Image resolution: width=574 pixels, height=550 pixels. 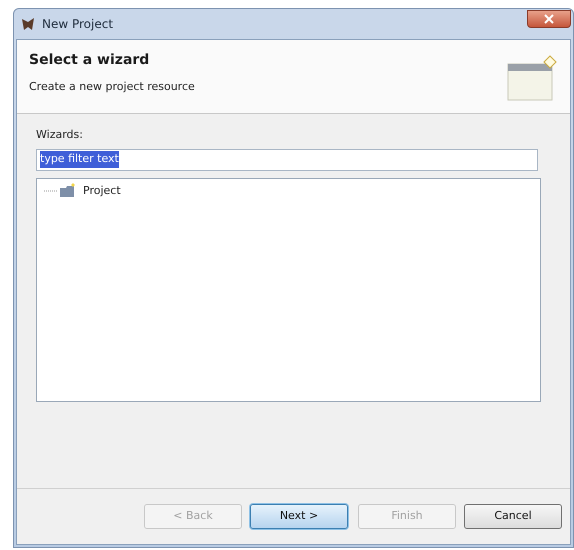 I want to click on dialog-button: Cancel, so click(x=513, y=516).